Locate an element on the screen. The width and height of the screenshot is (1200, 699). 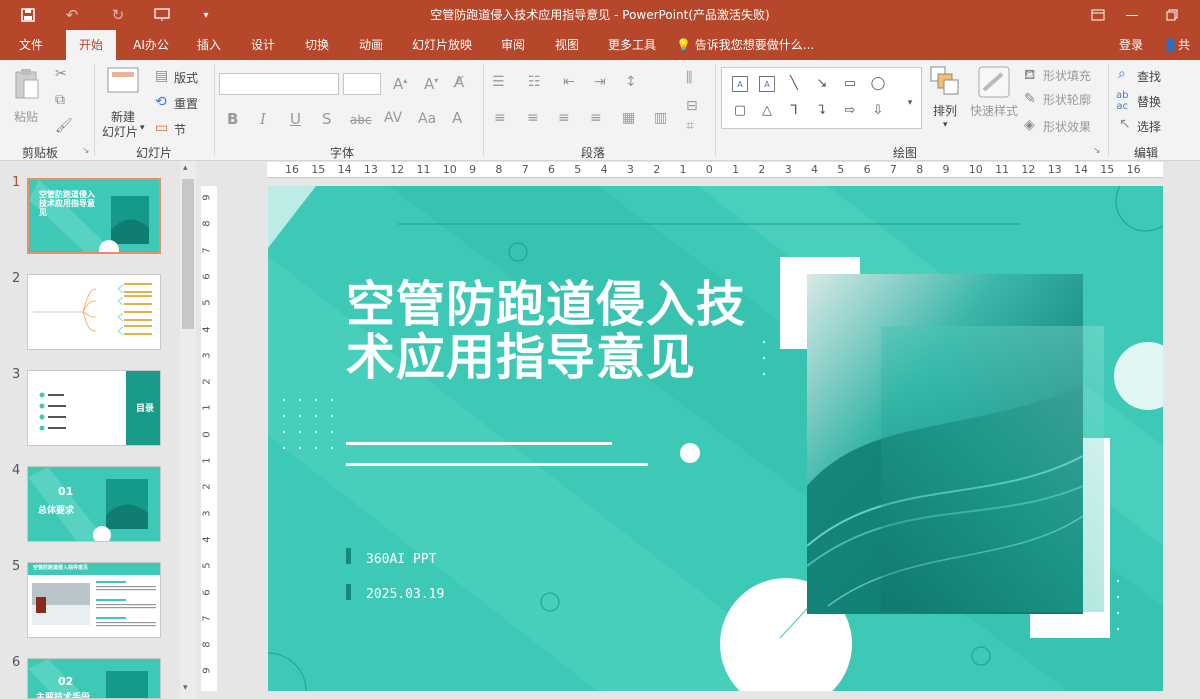
login-link: 登录 is located at coordinates (1131, 45).